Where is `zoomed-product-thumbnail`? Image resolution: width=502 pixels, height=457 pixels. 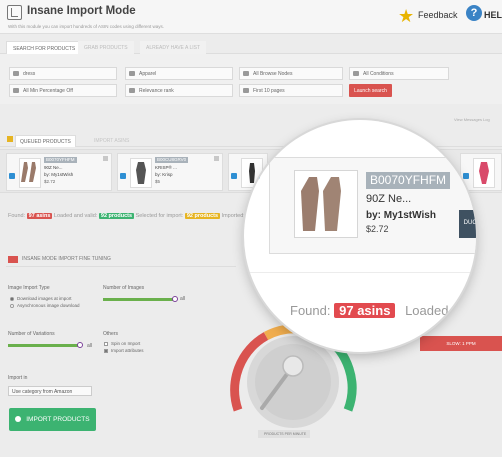
zoomed-product-thumbnail is located at coordinates (326, 204).